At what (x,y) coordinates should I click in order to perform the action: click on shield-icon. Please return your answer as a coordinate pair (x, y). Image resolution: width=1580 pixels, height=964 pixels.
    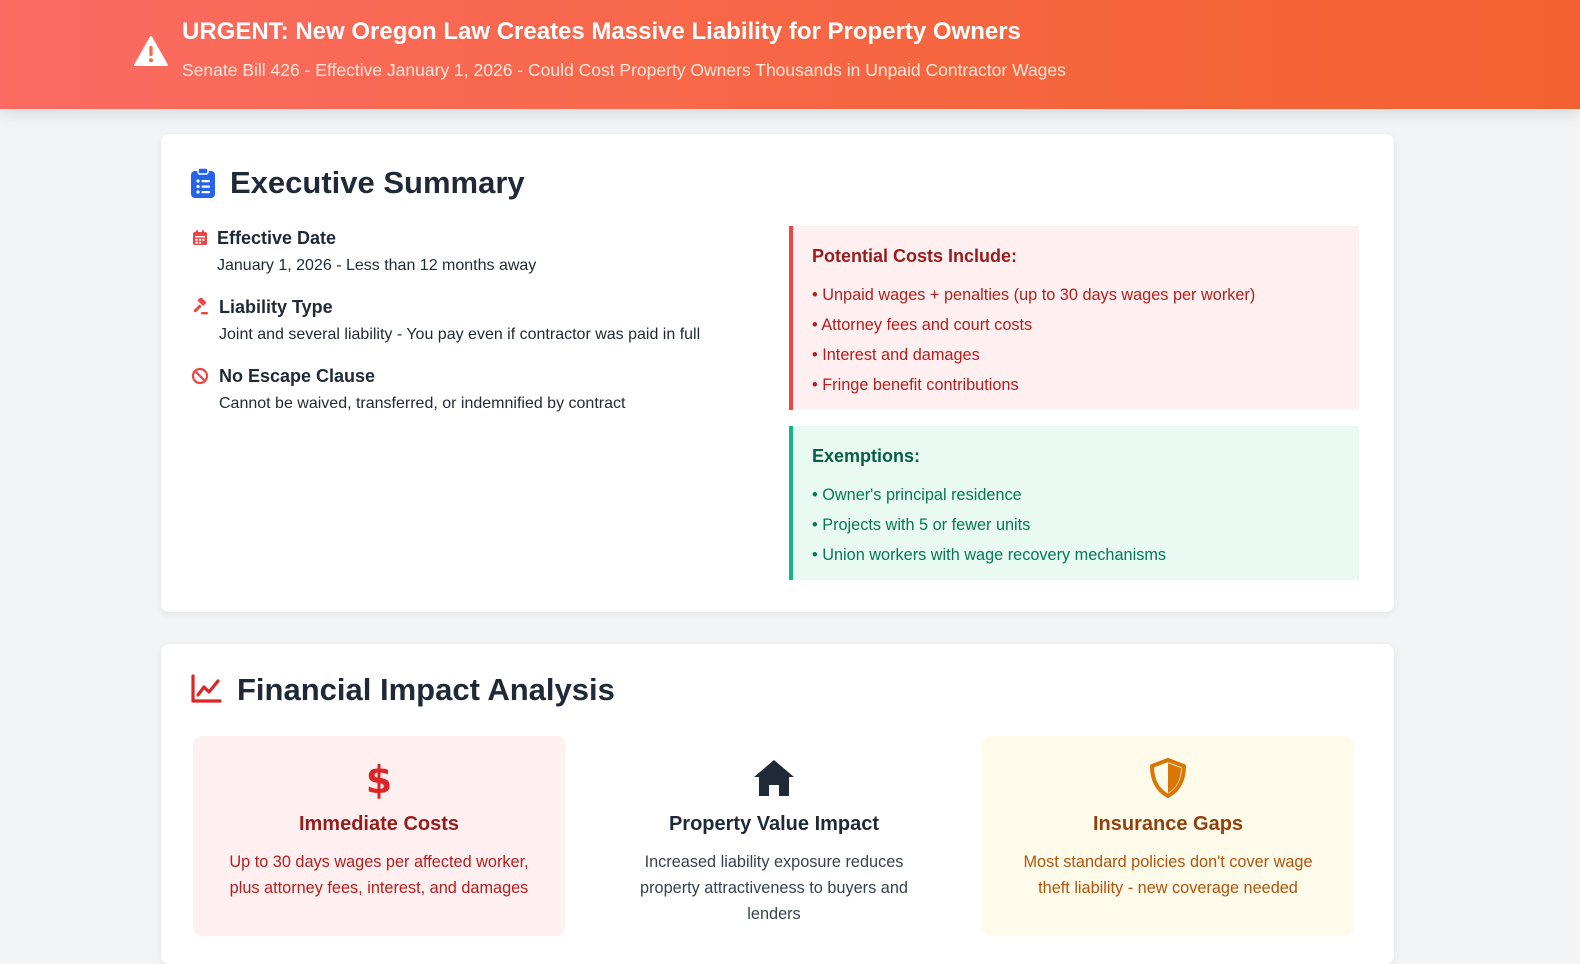
    Looking at the image, I should click on (1168, 778).